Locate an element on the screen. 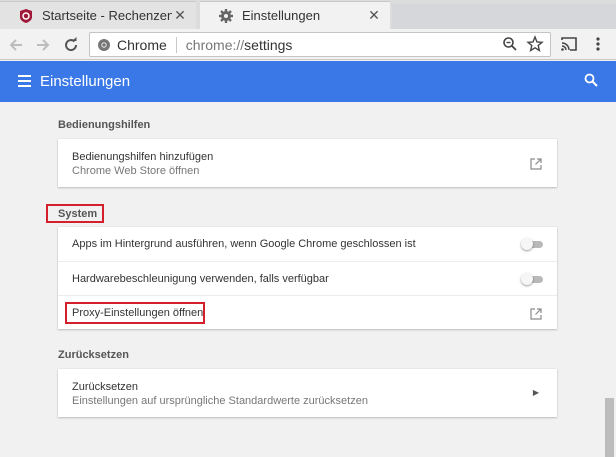 The height and width of the screenshot is (457, 616). tab-startseite: Startseite - Rechenzentru ✕ is located at coordinates (98, 15).